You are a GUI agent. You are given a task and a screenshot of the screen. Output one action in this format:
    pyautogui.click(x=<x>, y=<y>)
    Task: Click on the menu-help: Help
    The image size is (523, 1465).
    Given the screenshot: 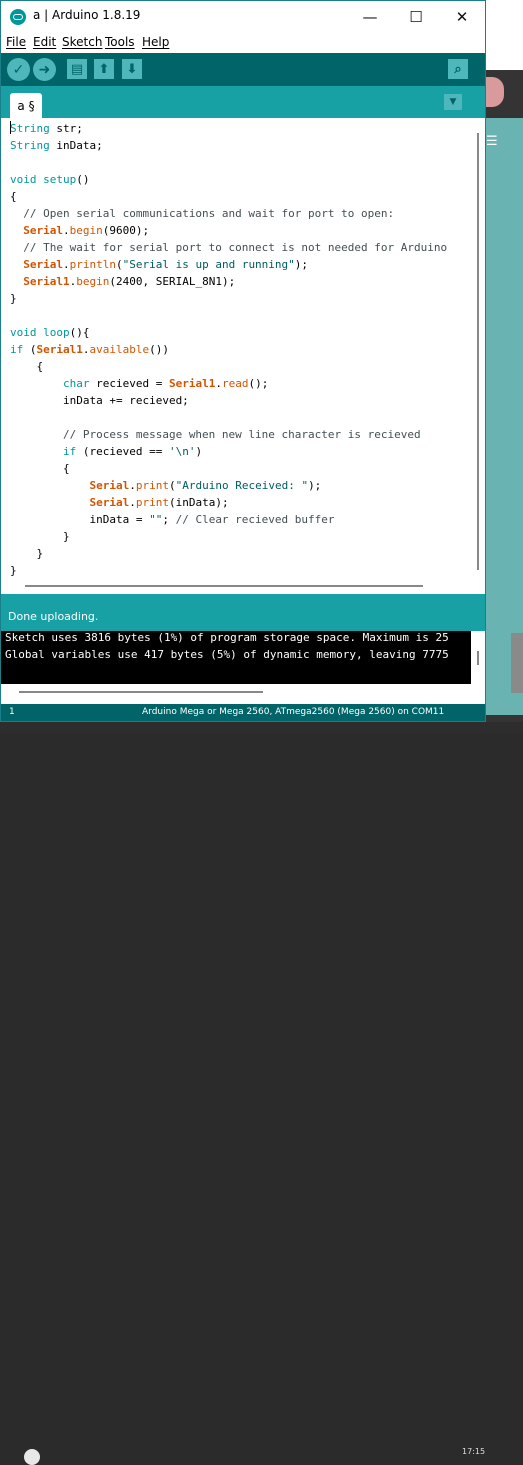 What is the action you would take?
    pyautogui.click(x=155, y=42)
    